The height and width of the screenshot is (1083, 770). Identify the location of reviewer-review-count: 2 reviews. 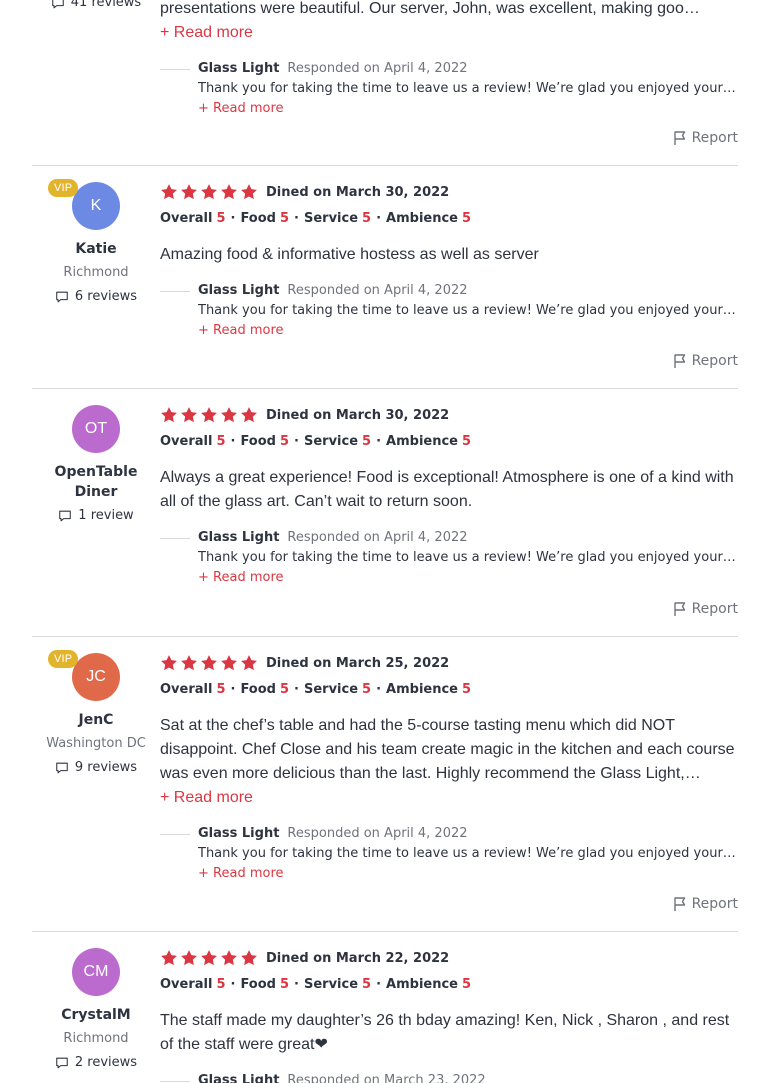
(96, 1063).